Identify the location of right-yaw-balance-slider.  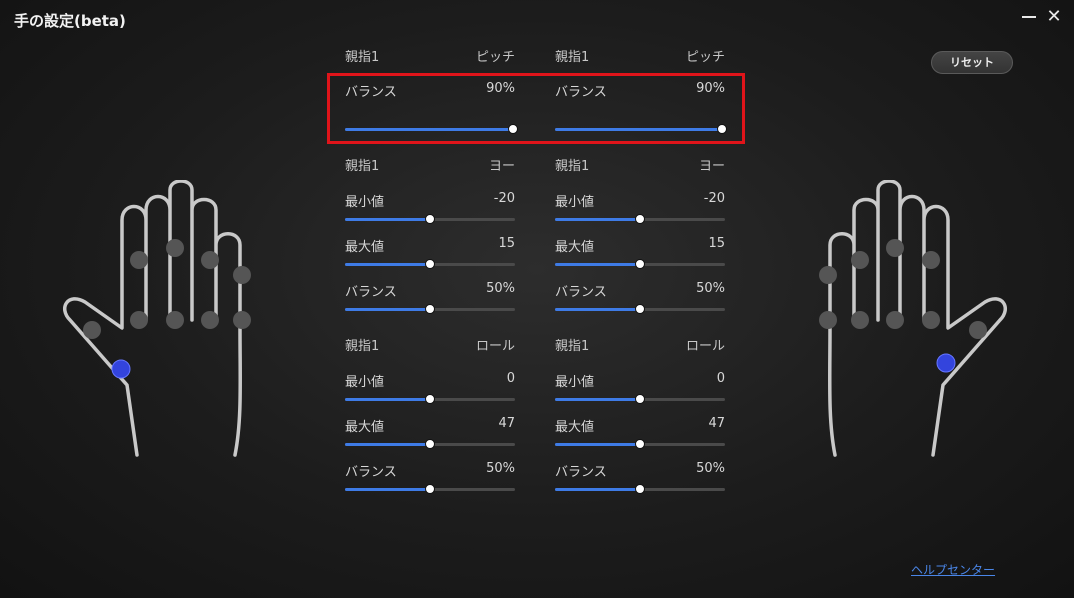
(640, 309).